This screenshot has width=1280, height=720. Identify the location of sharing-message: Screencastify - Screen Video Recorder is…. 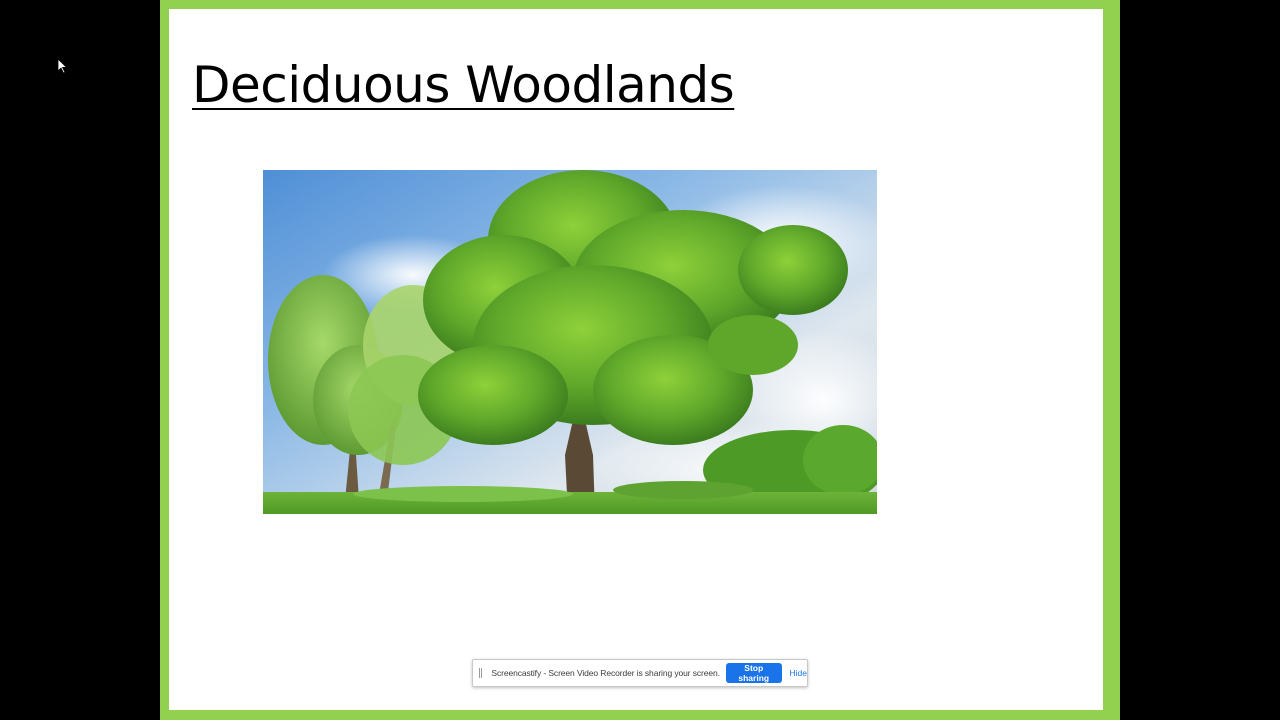
(605, 673).